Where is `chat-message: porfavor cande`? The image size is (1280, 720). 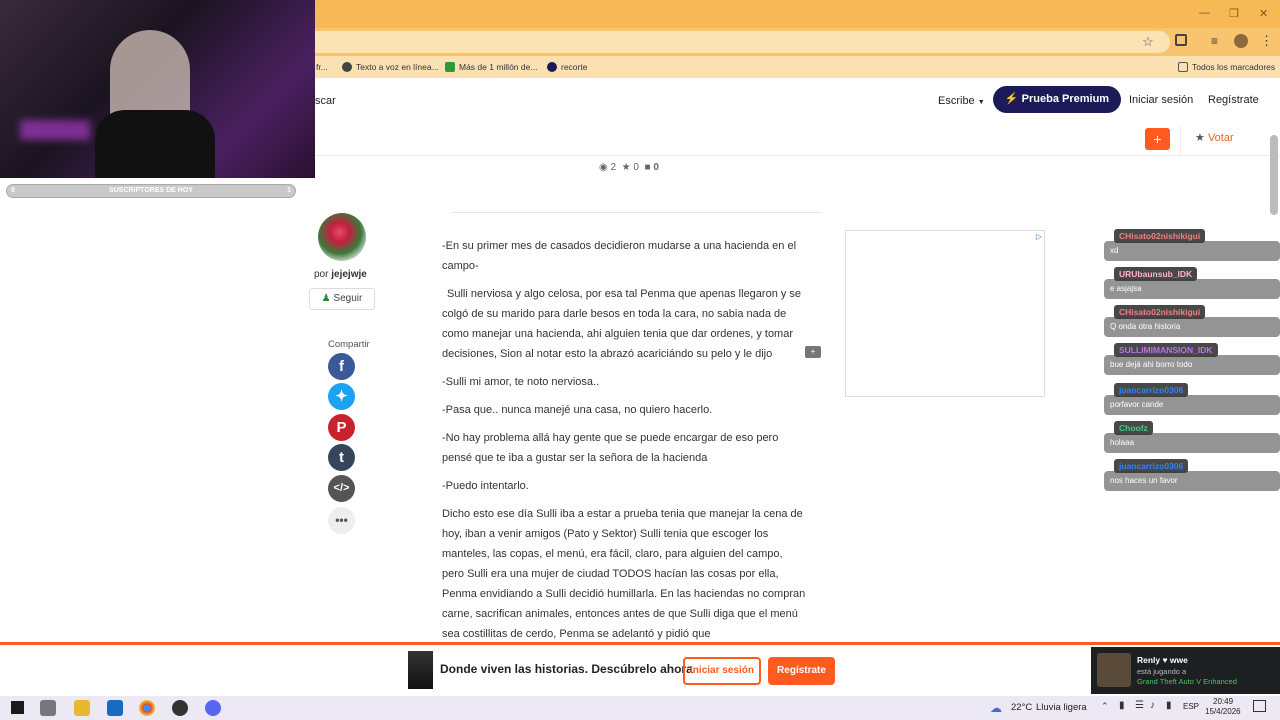 chat-message: porfavor cande is located at coordinates (1192, 405).